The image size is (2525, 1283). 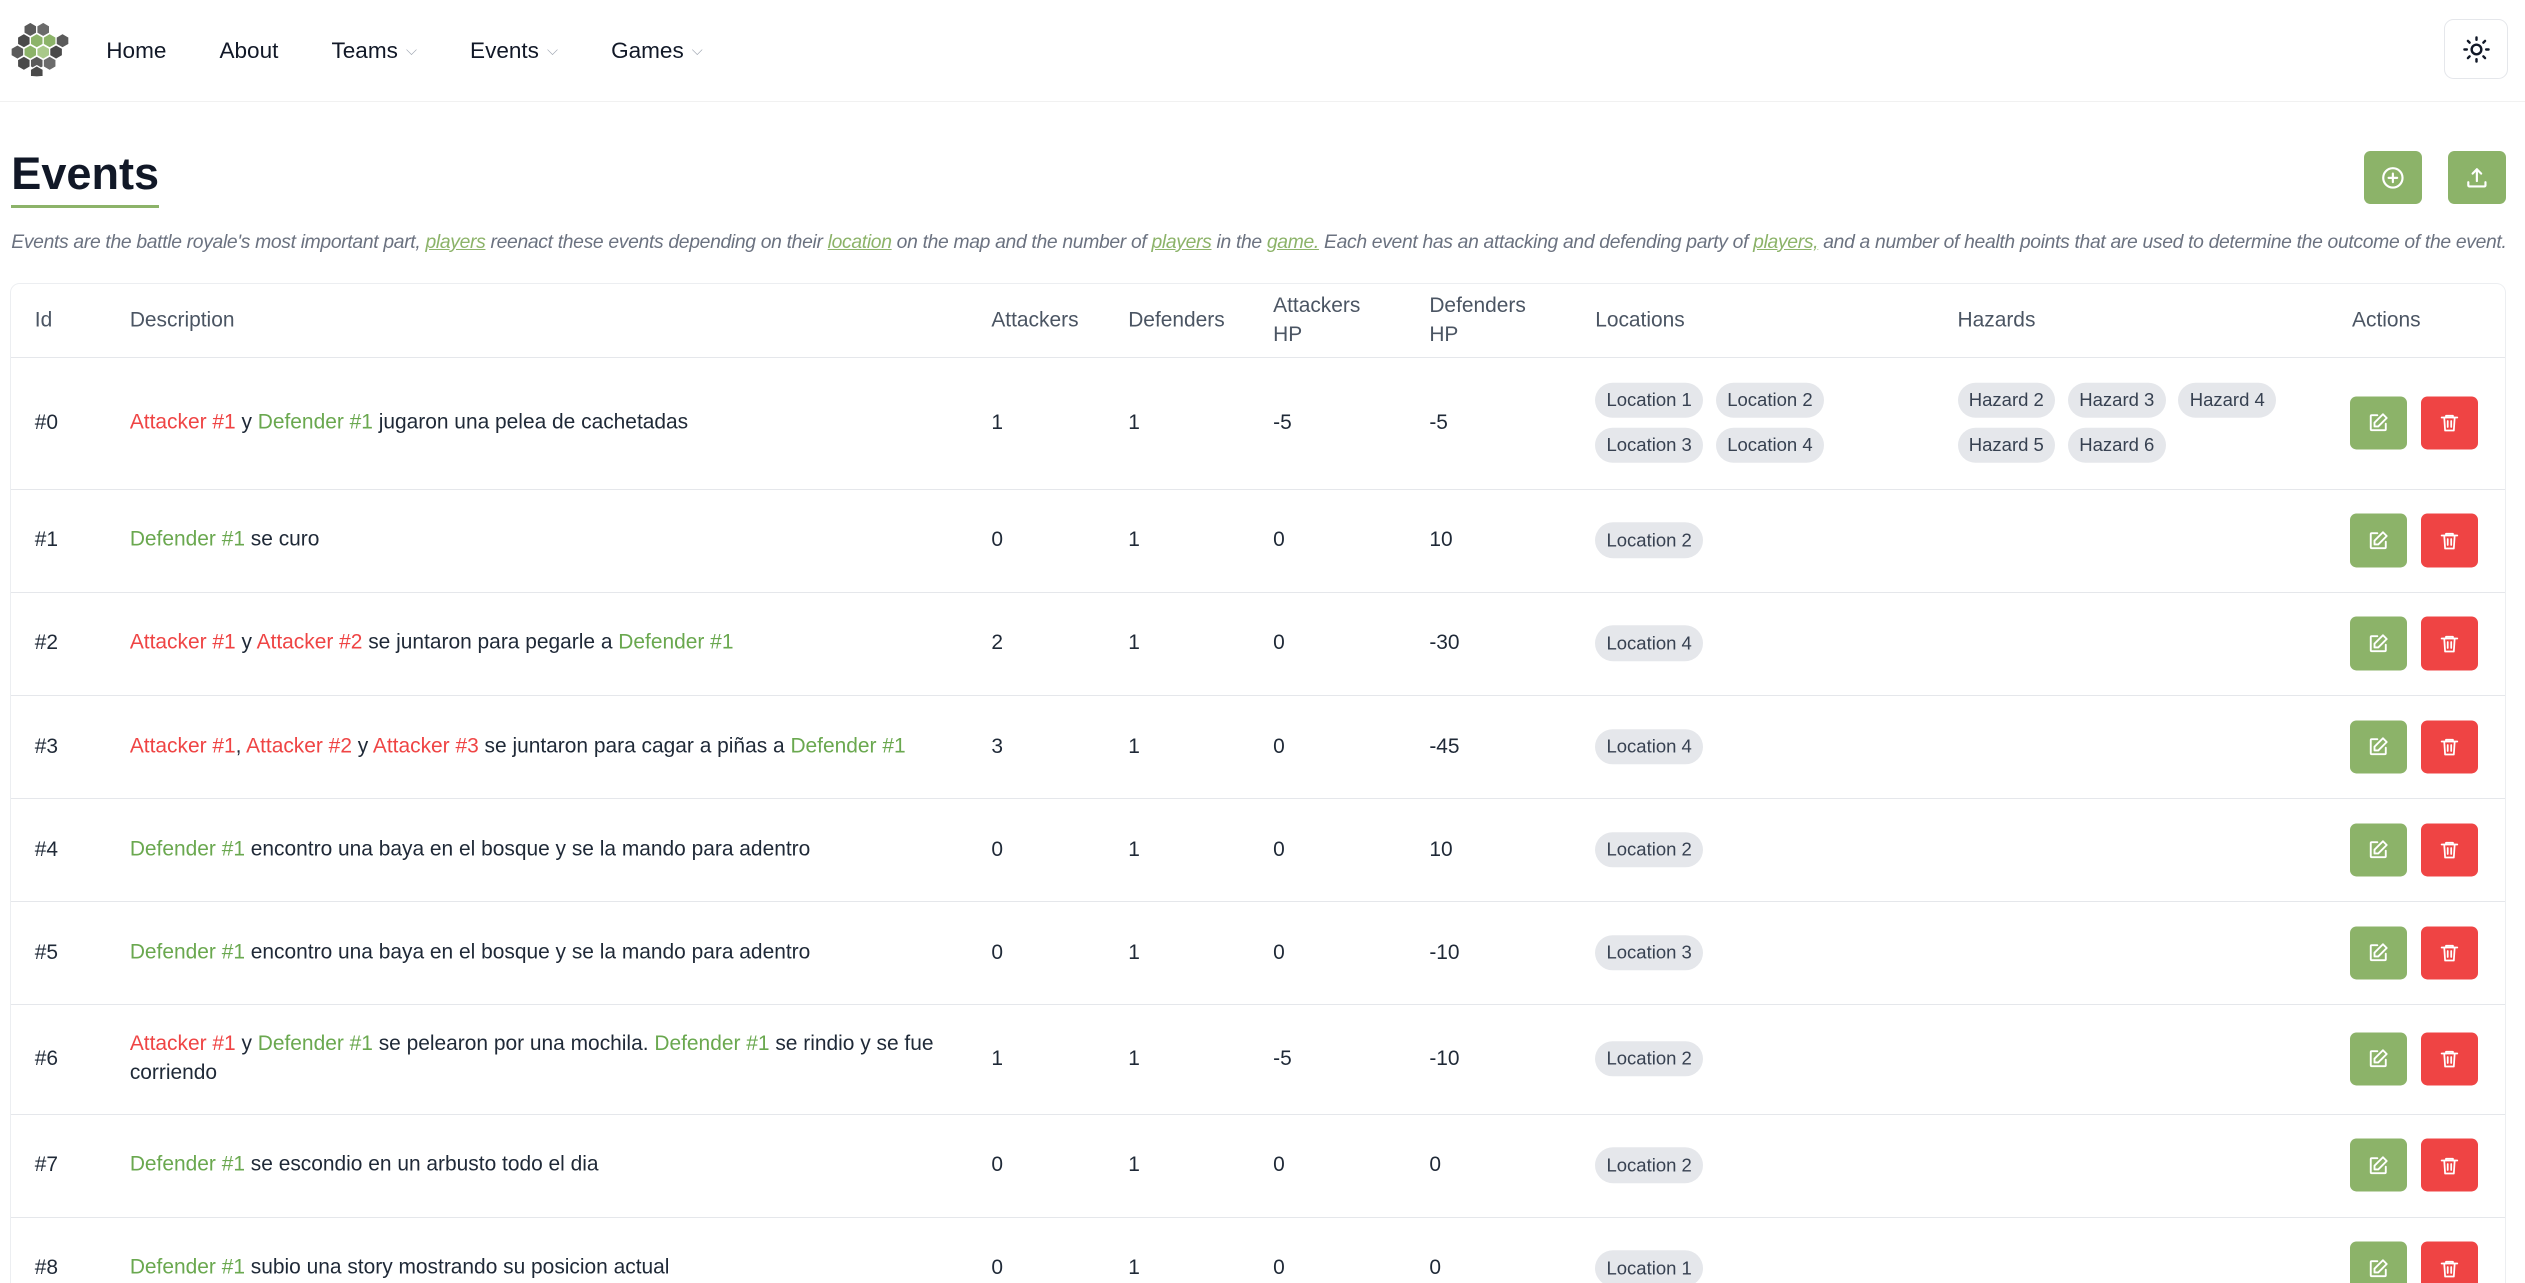 I want to click on nav-about: About, so click(x=249, y=51).